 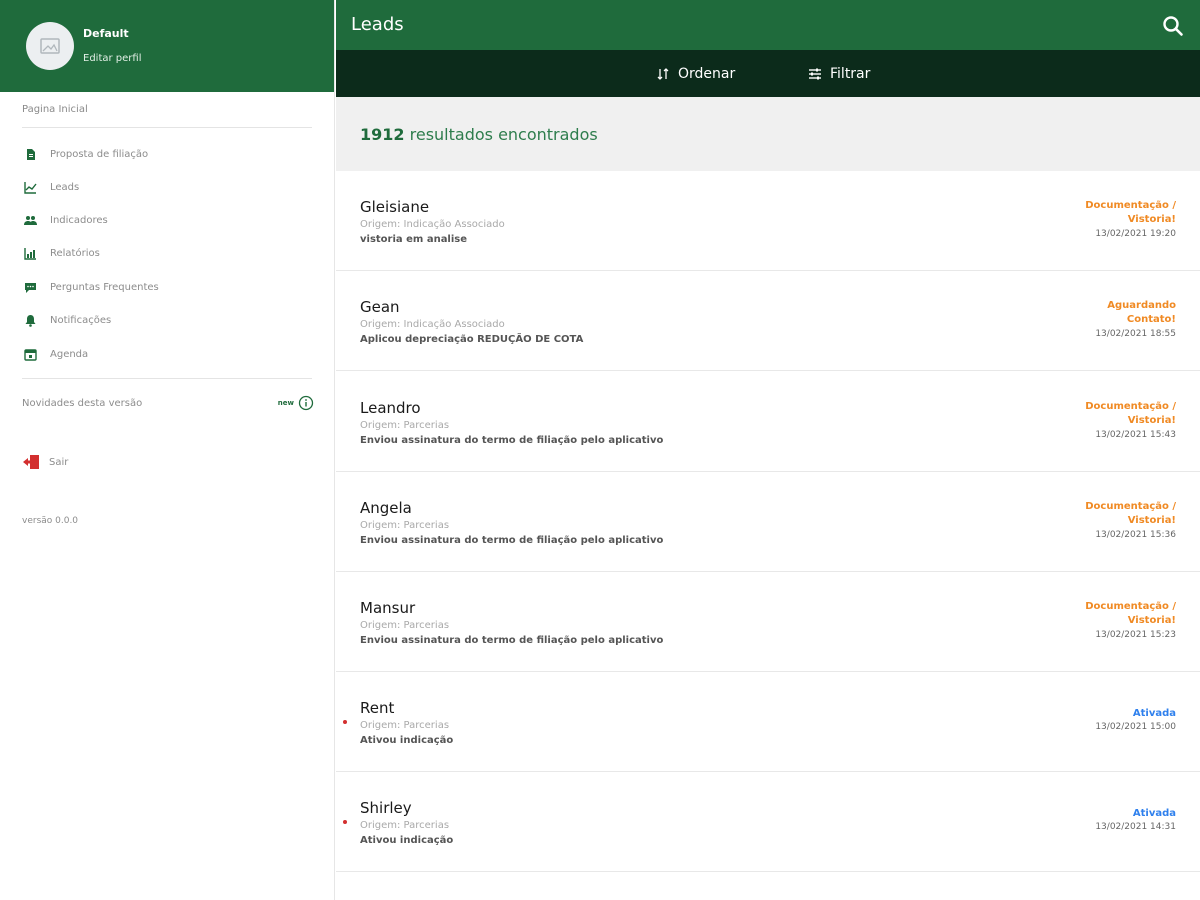 I want to click on sort-icon, so click(x=663, y=73).